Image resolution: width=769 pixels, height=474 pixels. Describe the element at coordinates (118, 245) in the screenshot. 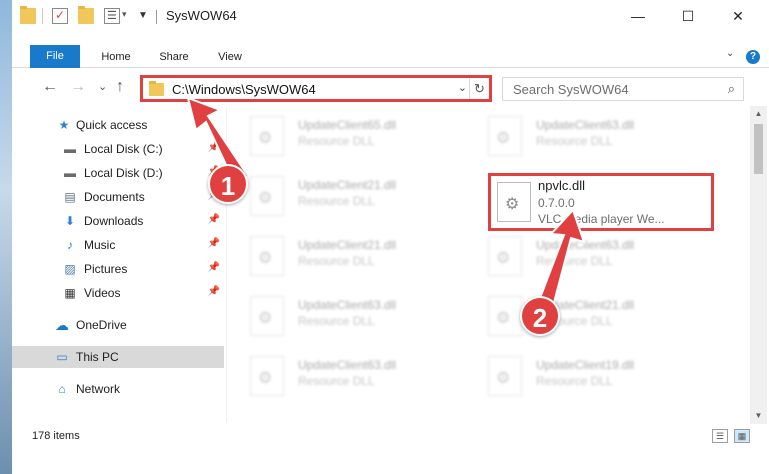

I see `sidebar-item-music: ♪ Music 📌` at that location.